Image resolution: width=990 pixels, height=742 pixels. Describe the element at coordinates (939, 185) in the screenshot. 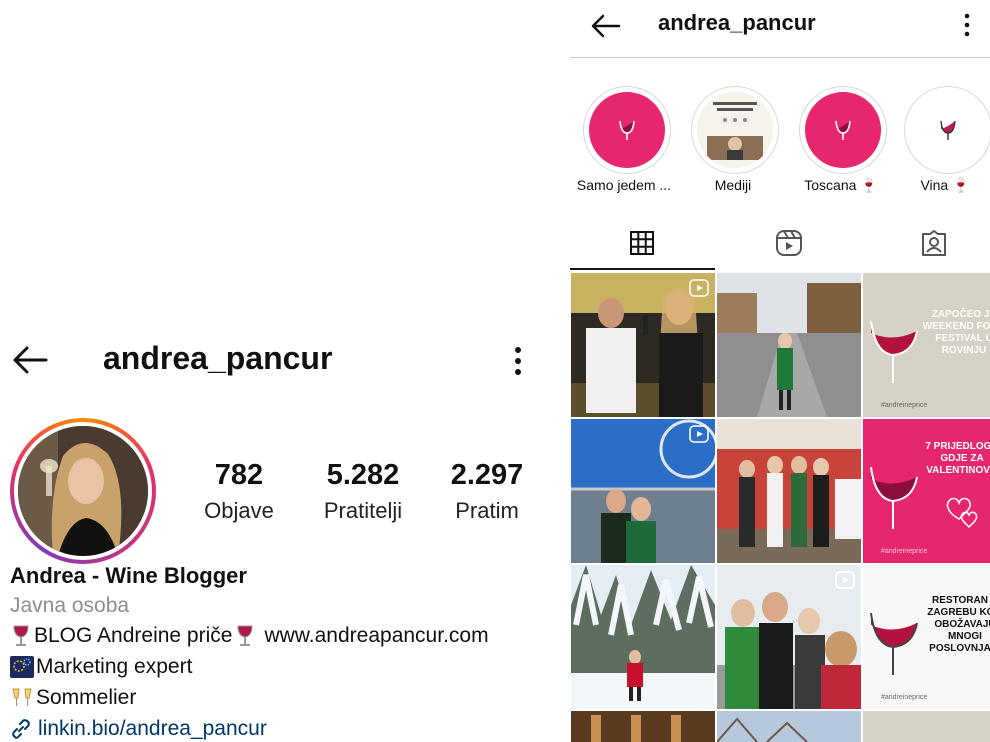

I see `highlight-label: Vina 🍷` at that location.